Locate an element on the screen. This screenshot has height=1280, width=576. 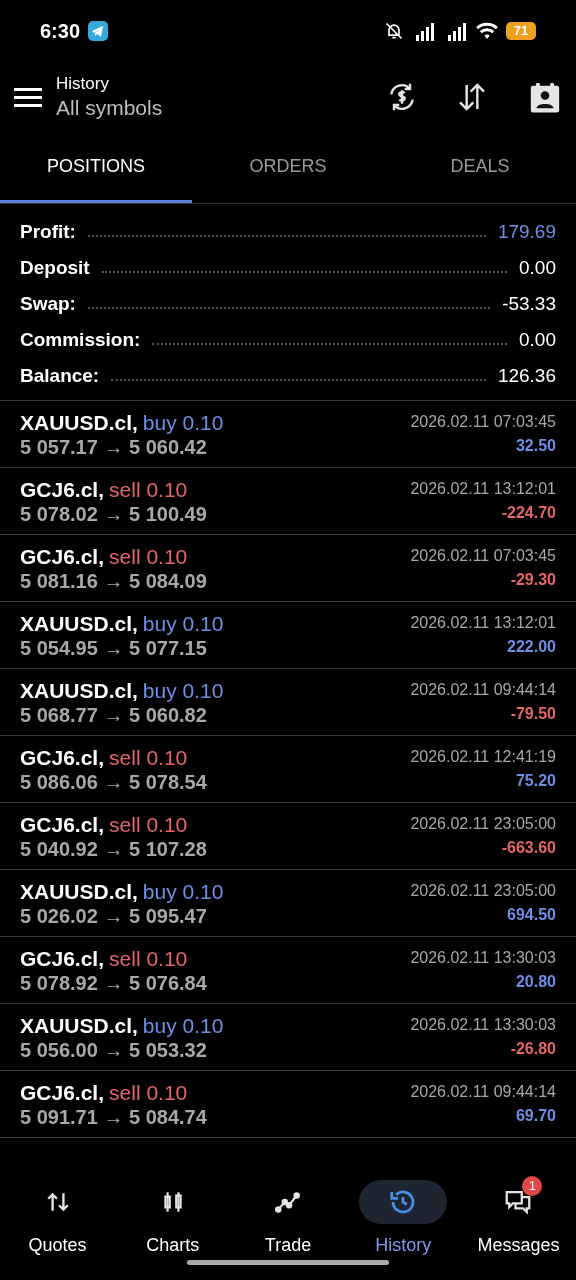
profit-value: 32.50 is located at coordinates (535, 446).